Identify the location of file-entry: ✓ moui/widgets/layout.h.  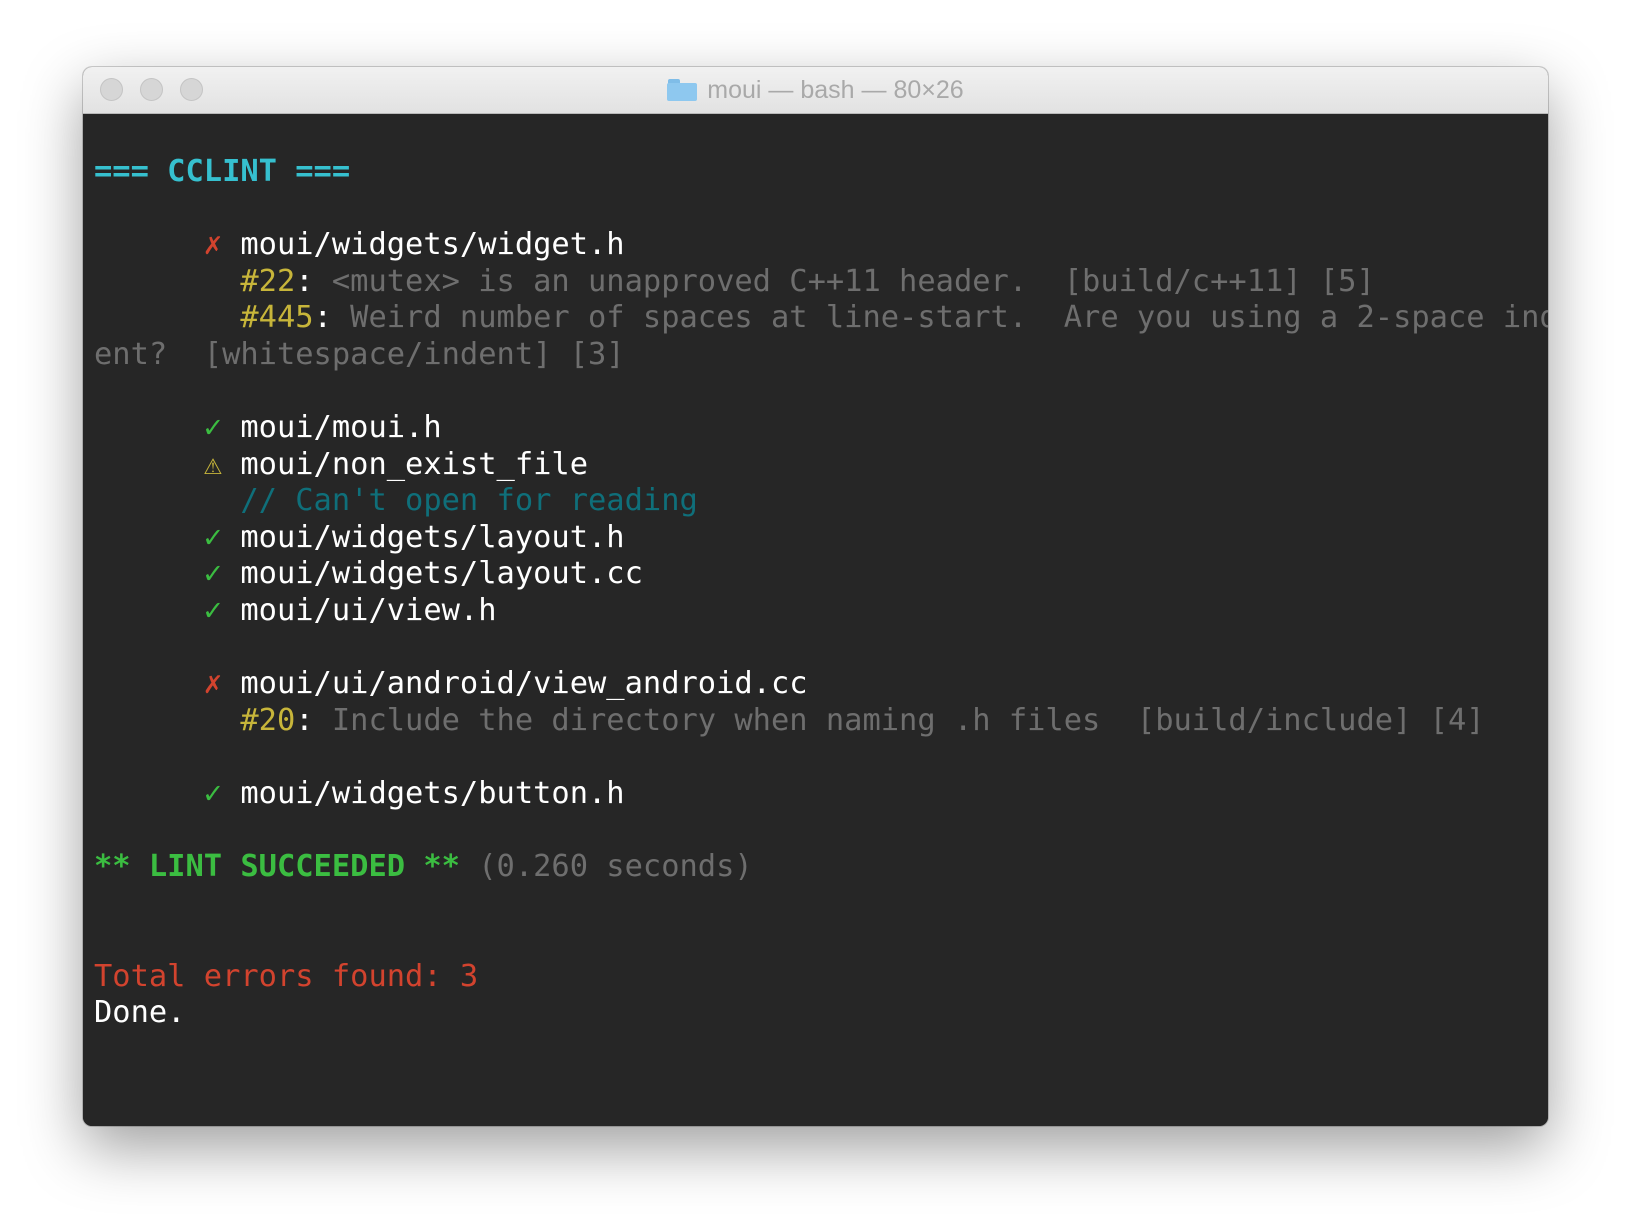
(359, 538).